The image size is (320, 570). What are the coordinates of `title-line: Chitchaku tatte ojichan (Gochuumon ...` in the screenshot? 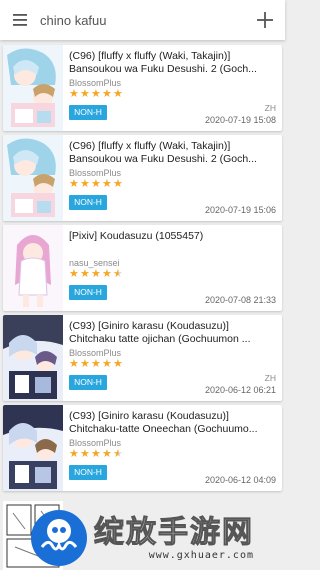 It's located at (160, 339).